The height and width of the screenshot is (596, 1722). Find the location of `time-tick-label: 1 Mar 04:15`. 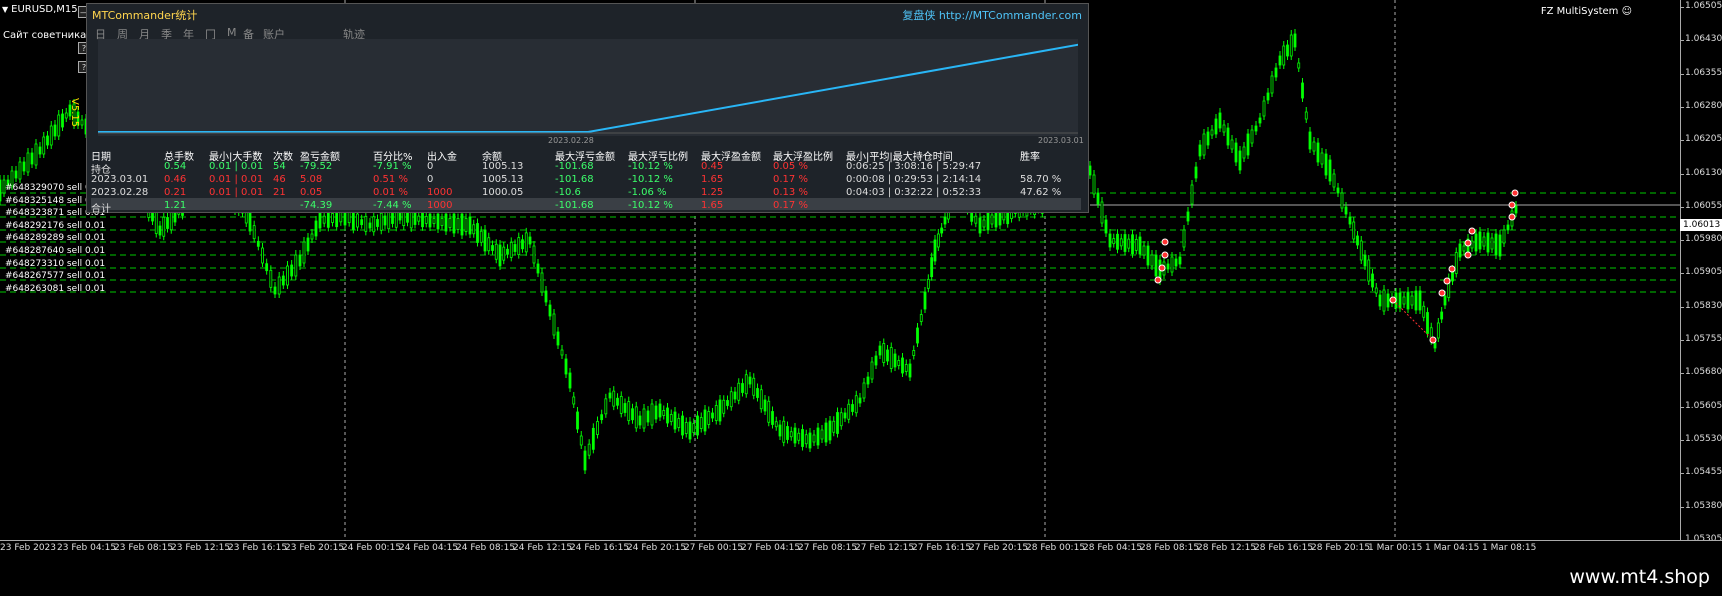

time-tick-label: 1 Mar 04:15 is located at coordinates (1452, 548).